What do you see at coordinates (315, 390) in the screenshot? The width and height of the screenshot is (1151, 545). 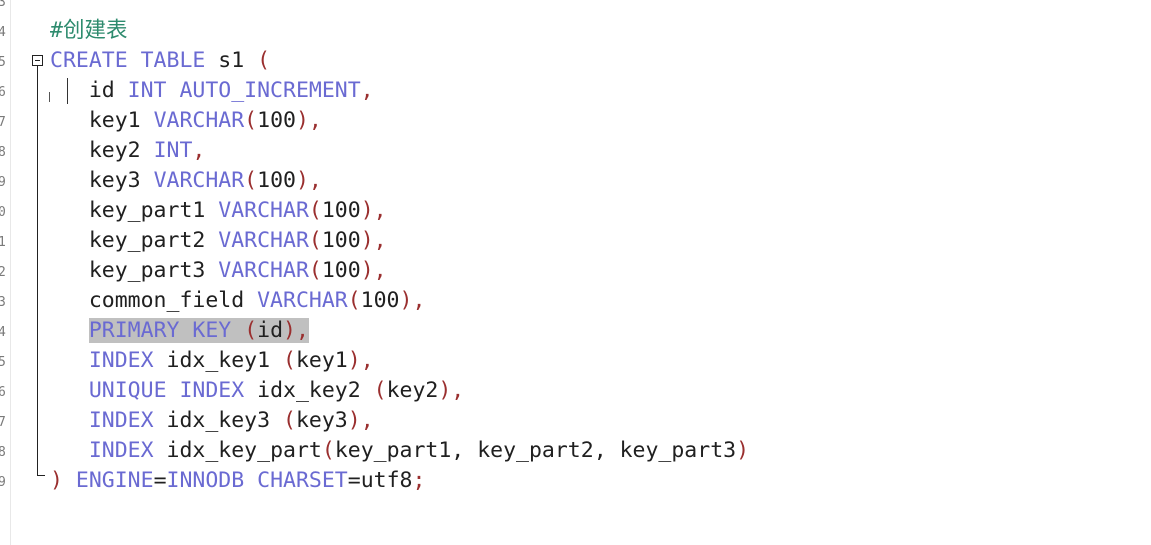 I see `code-token: idx_key2` at bounding box center [315, 390].